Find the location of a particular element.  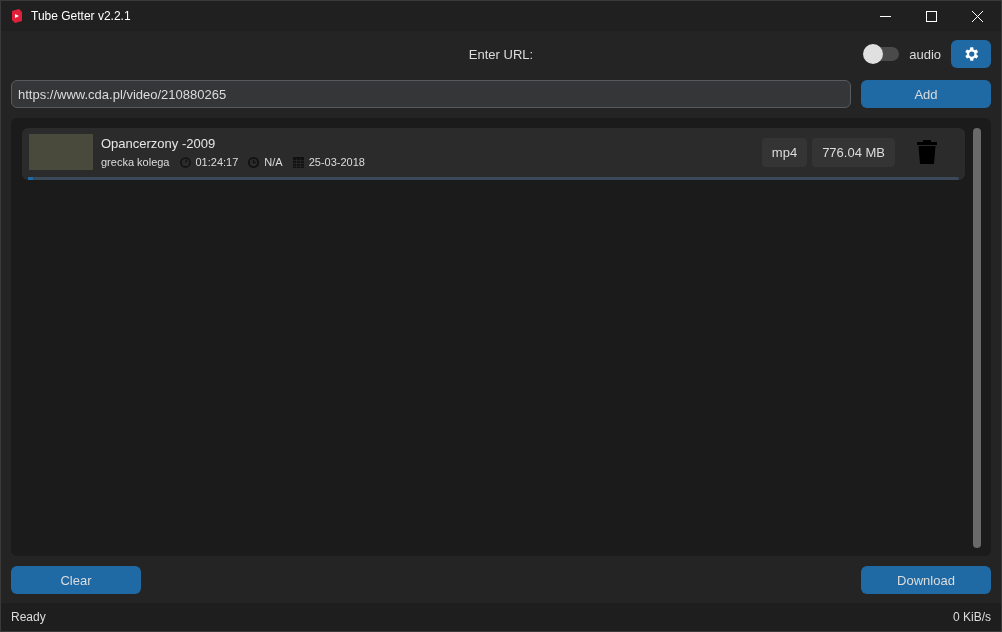

close-icon is located at coordinates (977, 16).